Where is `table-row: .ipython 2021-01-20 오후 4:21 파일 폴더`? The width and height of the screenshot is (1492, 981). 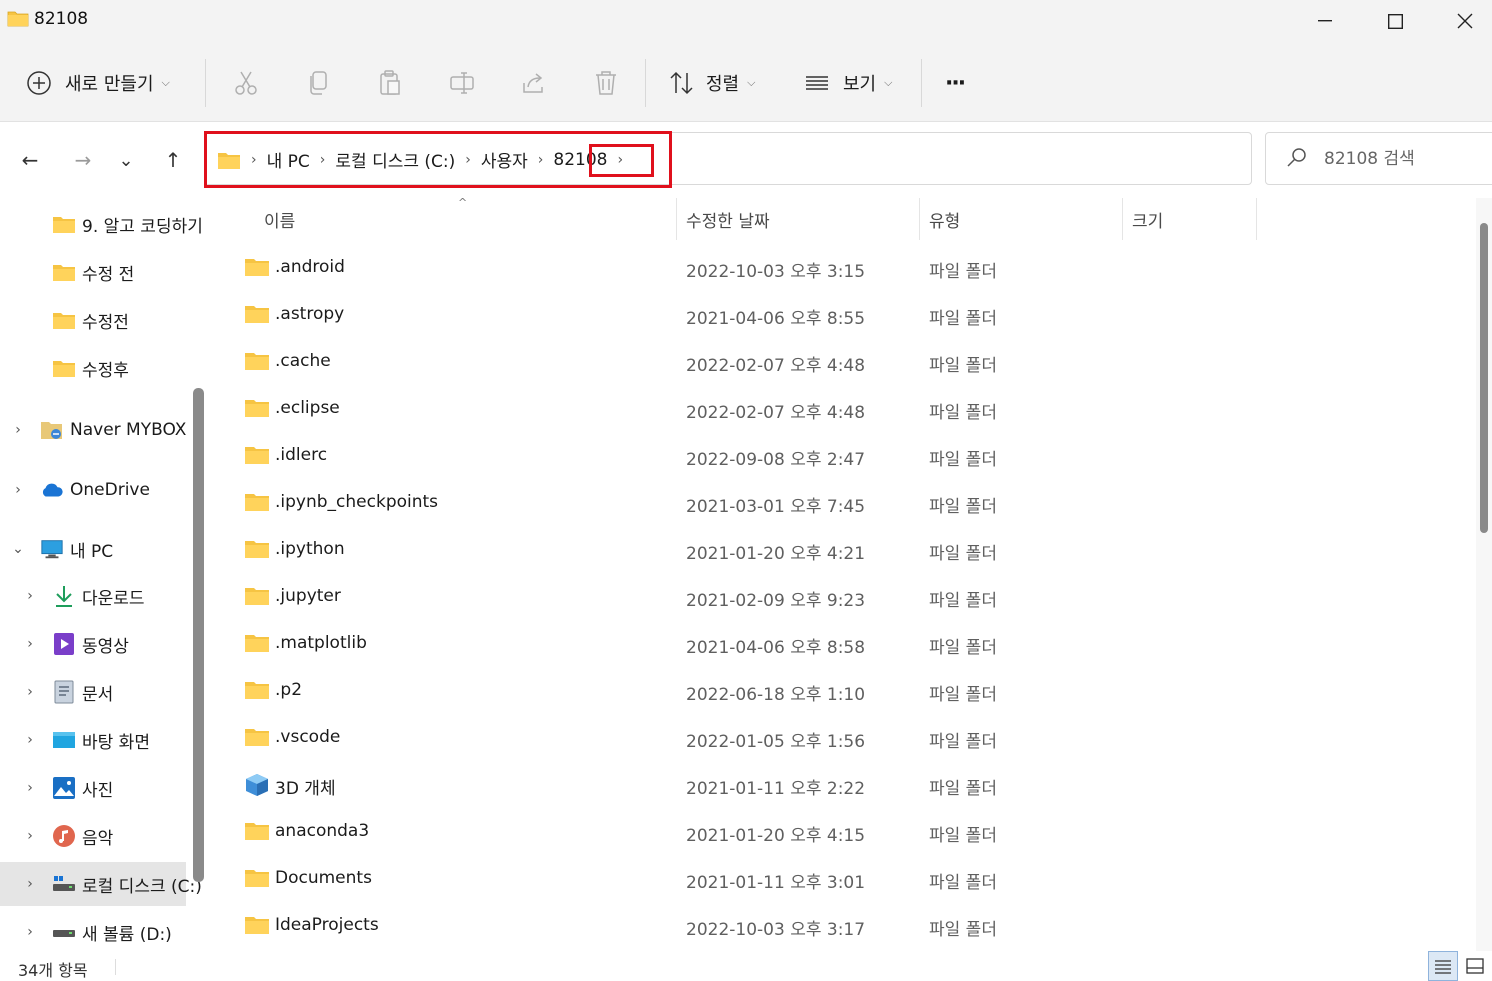 table-row: .ipython 2021-01-20 오후 4:21 파일 폴더 is located at coordinates (846, 550).